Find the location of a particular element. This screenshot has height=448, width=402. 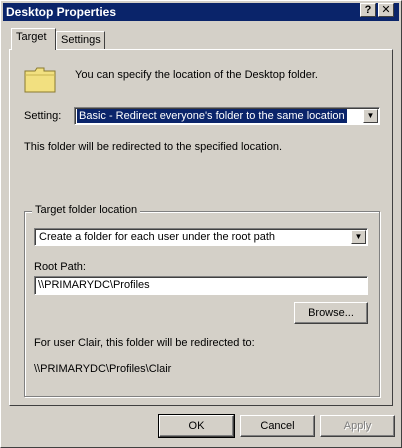

apply-label: Apply is located at coordinates (357, 426).